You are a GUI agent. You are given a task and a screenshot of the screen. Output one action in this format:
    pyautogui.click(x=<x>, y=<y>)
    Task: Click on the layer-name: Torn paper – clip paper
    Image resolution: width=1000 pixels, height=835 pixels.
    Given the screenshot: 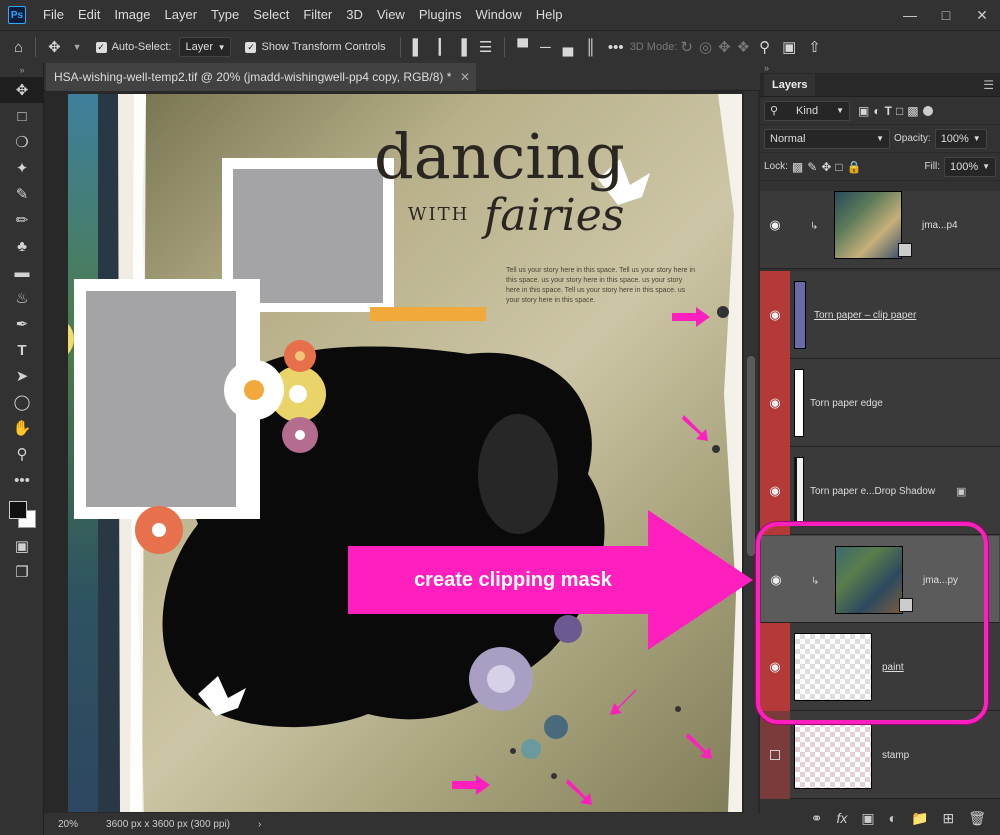 What is the action you would take?
    pyautogui.click(x=865, y=315)
    